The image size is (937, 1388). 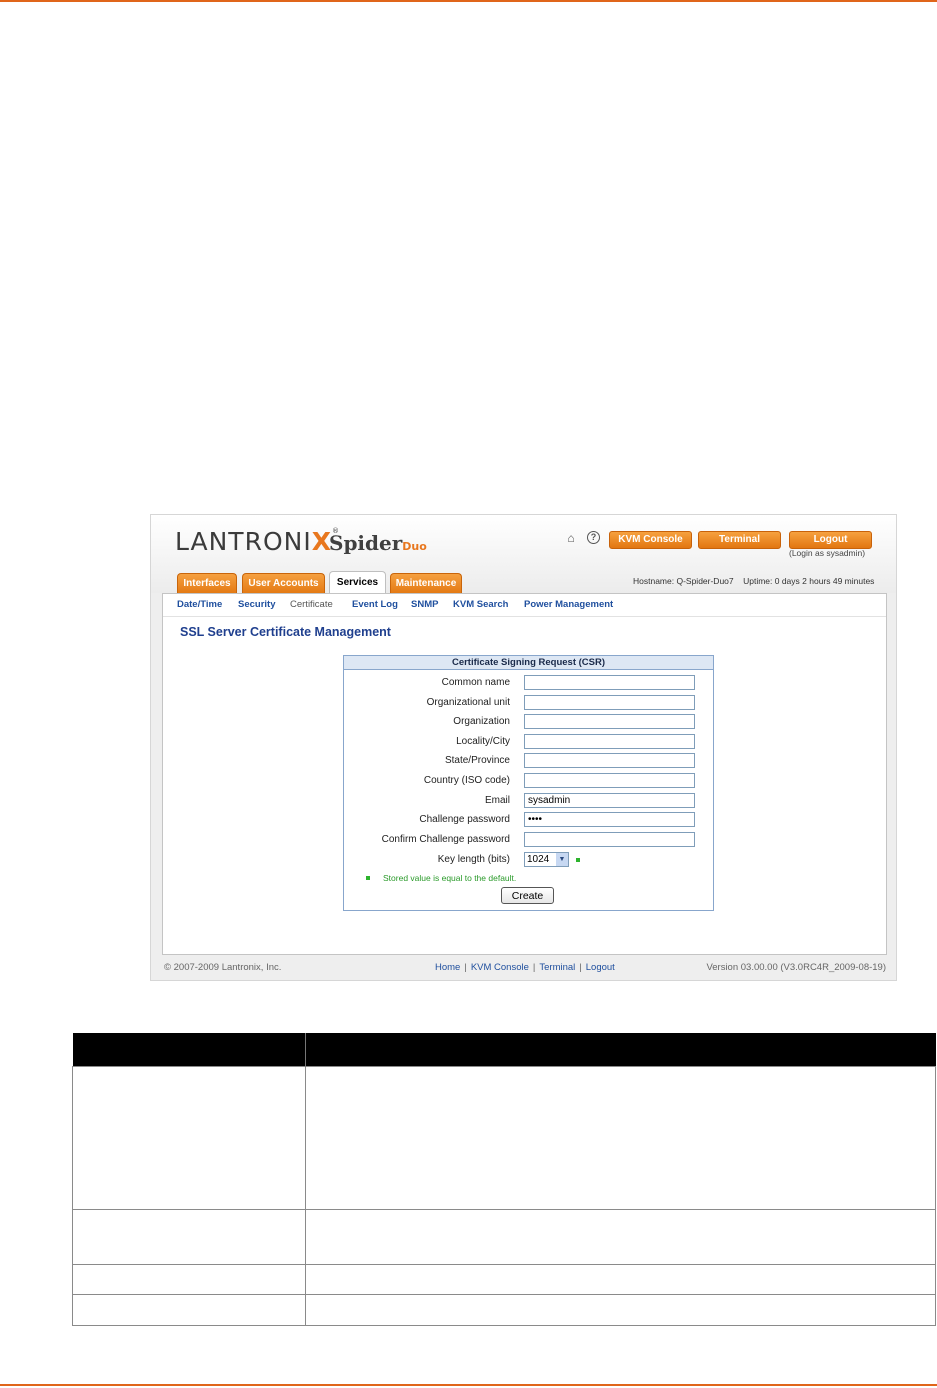 What do you see at coordinates (468, 702) in the screenshot?
I see `organizational-unit-label: Organizational unit` at bounding box center [468, 702].